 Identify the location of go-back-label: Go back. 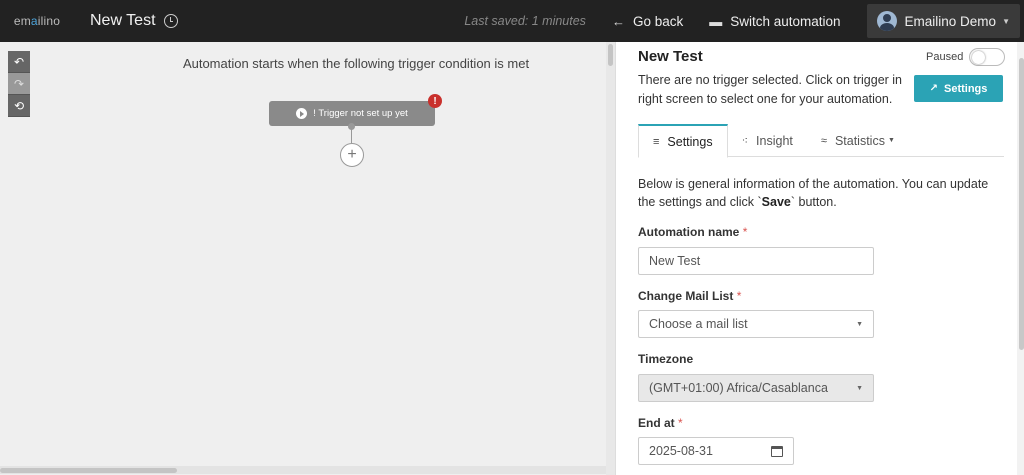
(658, 21).